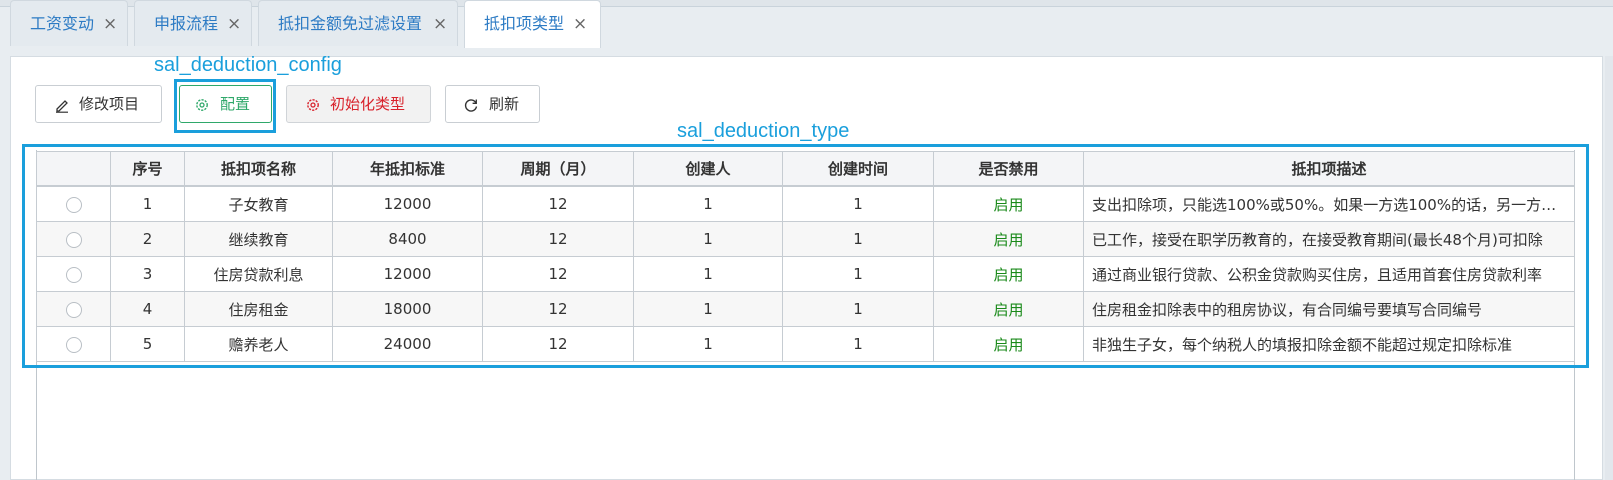 The height and width of the screenshot is (480, 1613). I want to click on cell-name: 住房贷款利息, so click(258, 274).